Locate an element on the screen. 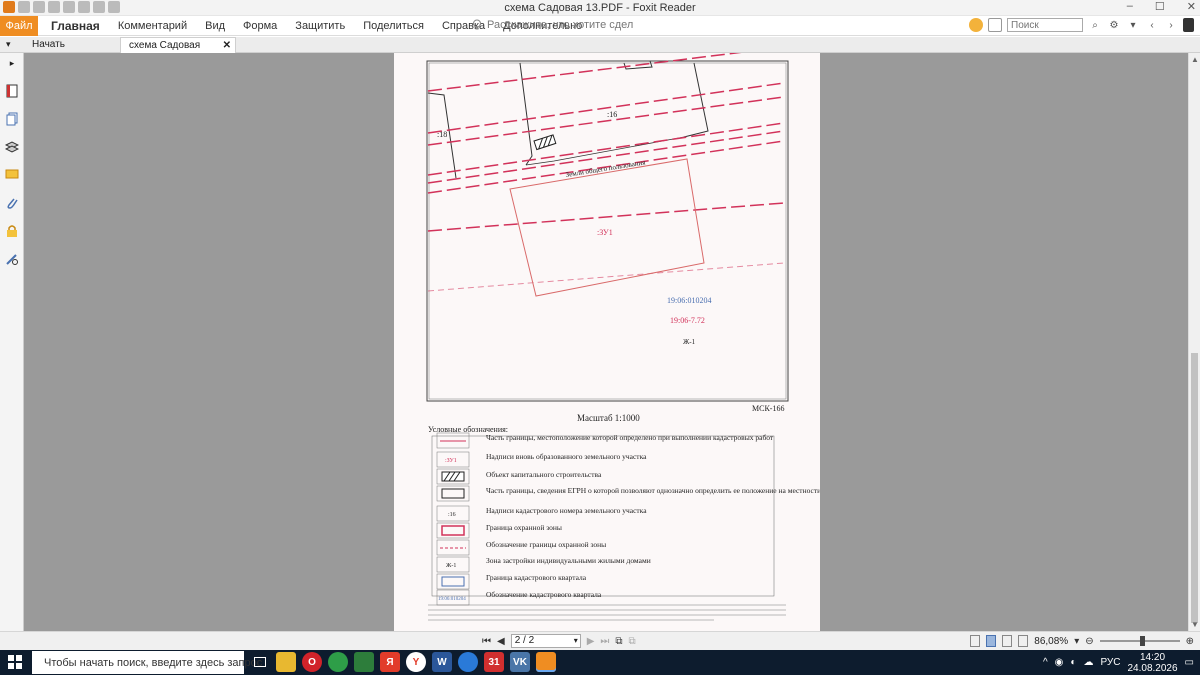  comments-icon is located at coordinates (12, 175).